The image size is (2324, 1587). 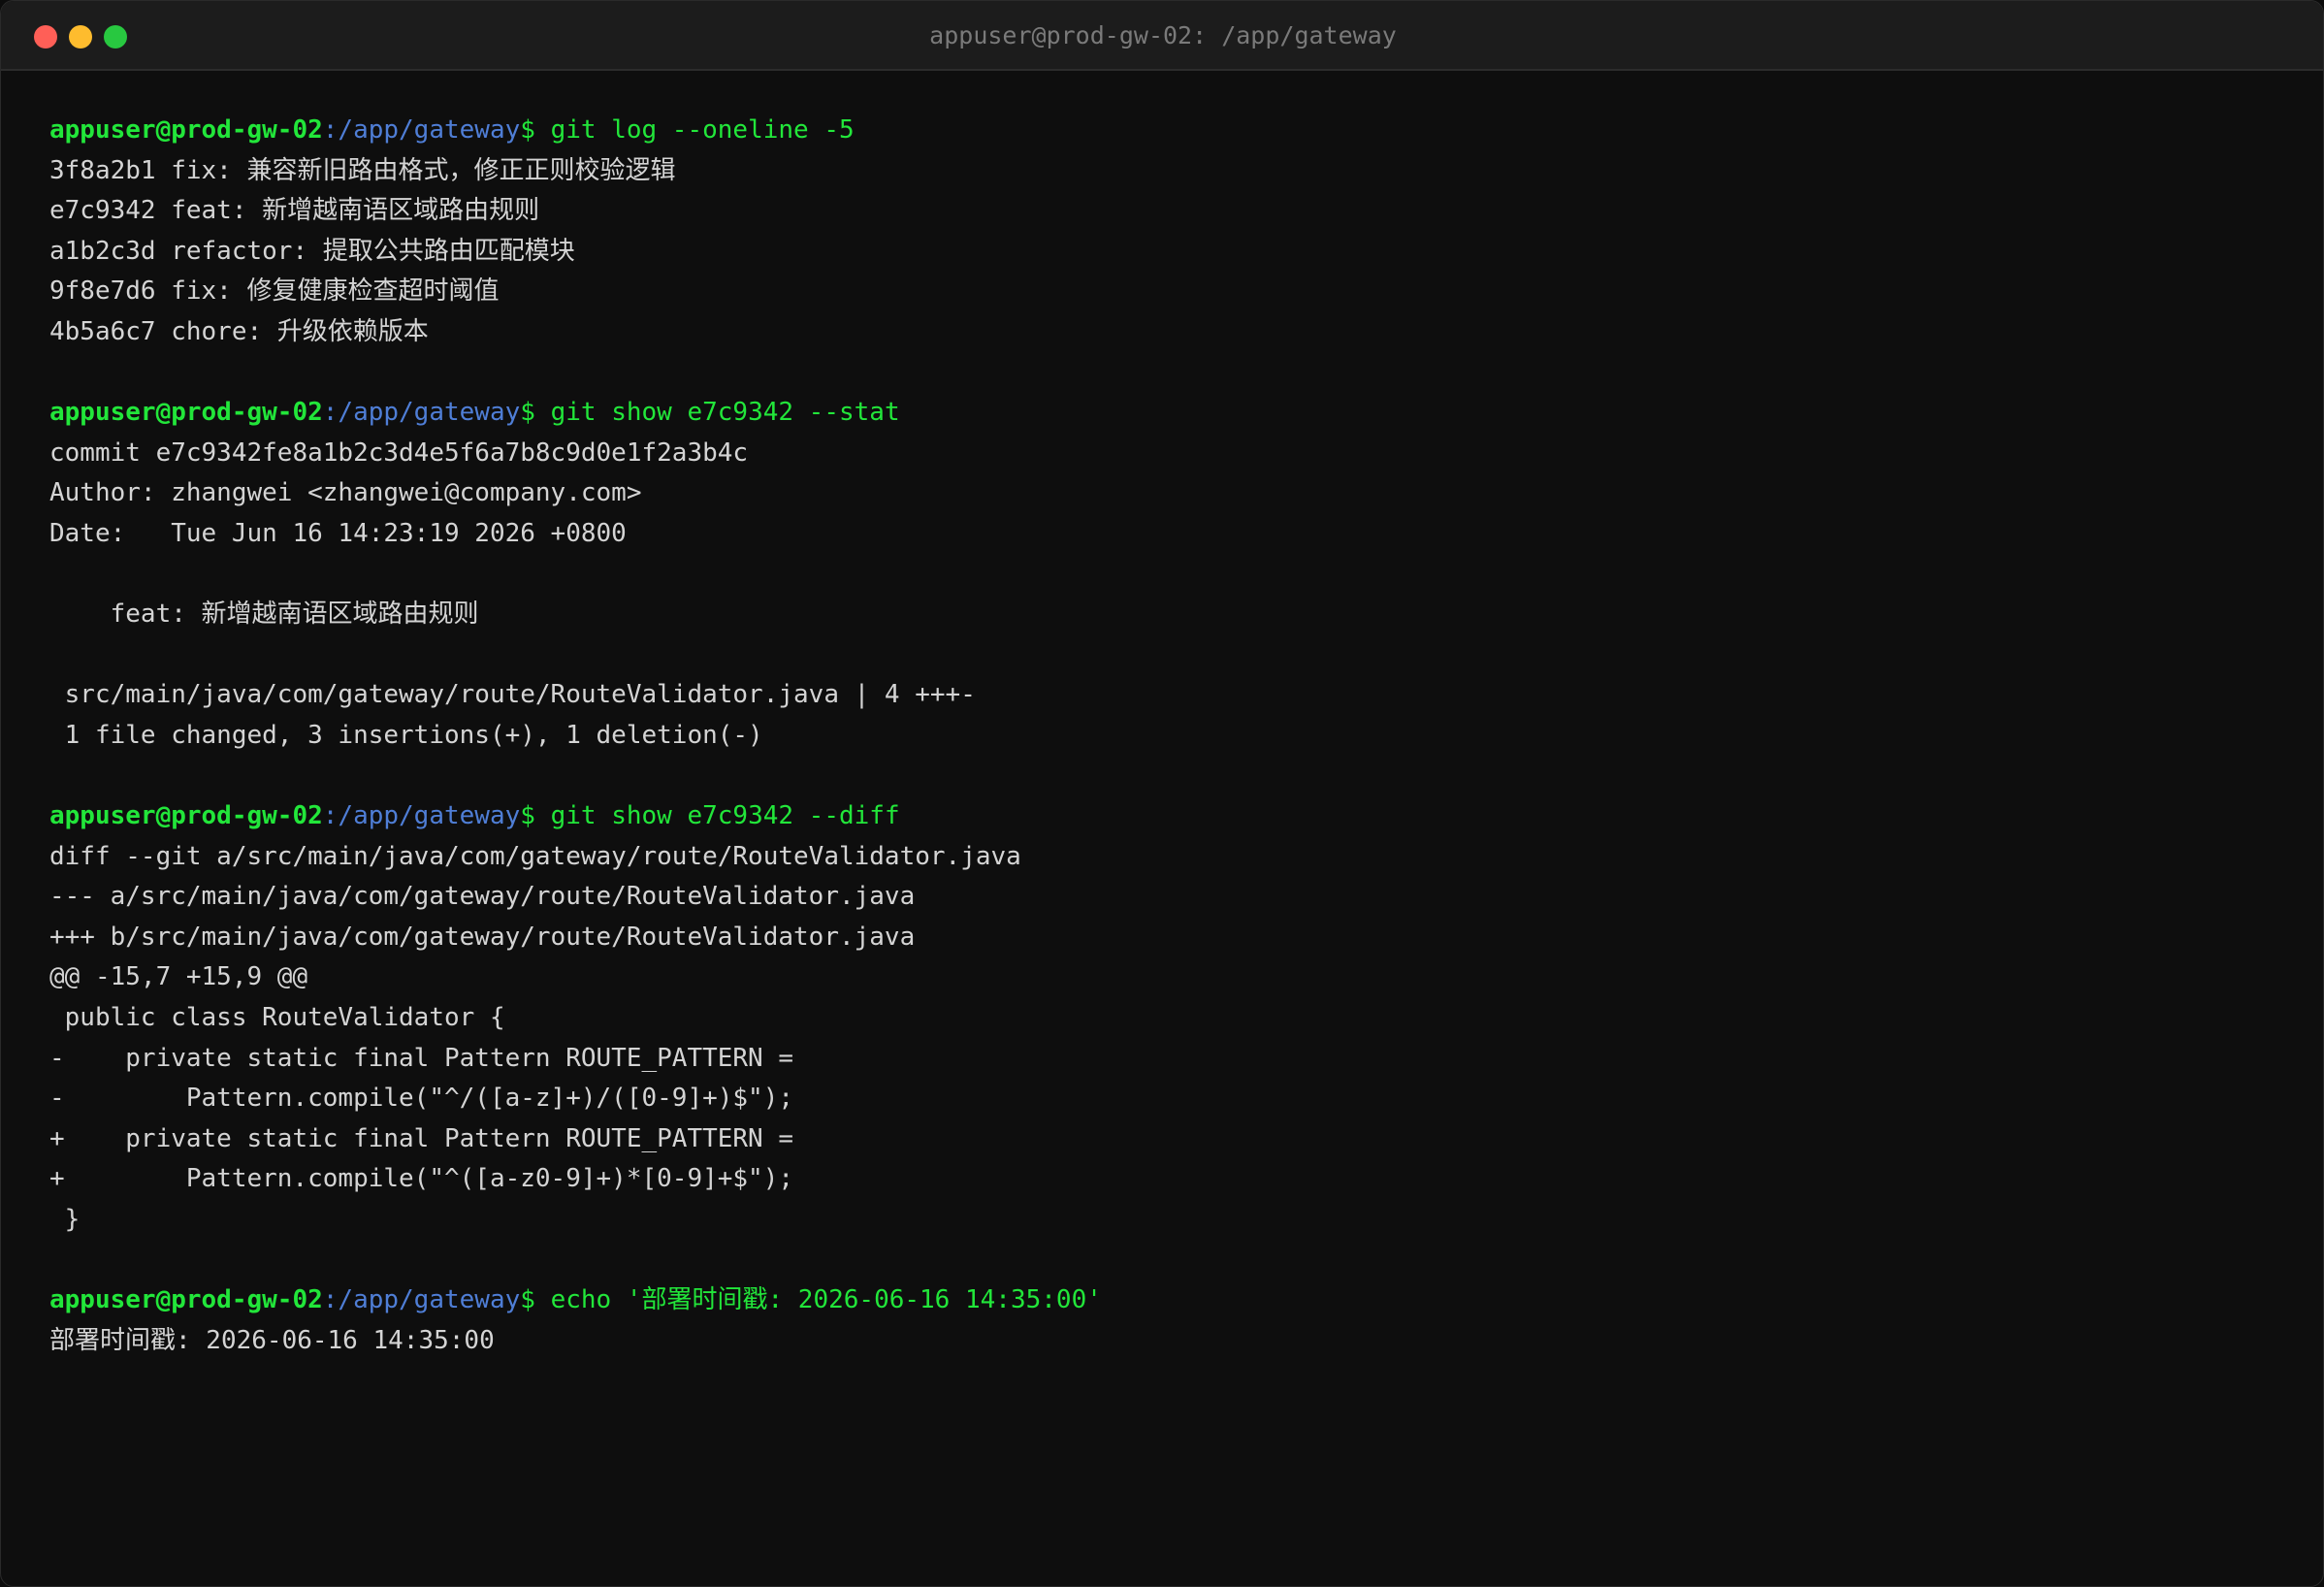 I want to click on title-bar: appuser@prod-gw-02: /app/gateway, so click(x=1162, y=36).